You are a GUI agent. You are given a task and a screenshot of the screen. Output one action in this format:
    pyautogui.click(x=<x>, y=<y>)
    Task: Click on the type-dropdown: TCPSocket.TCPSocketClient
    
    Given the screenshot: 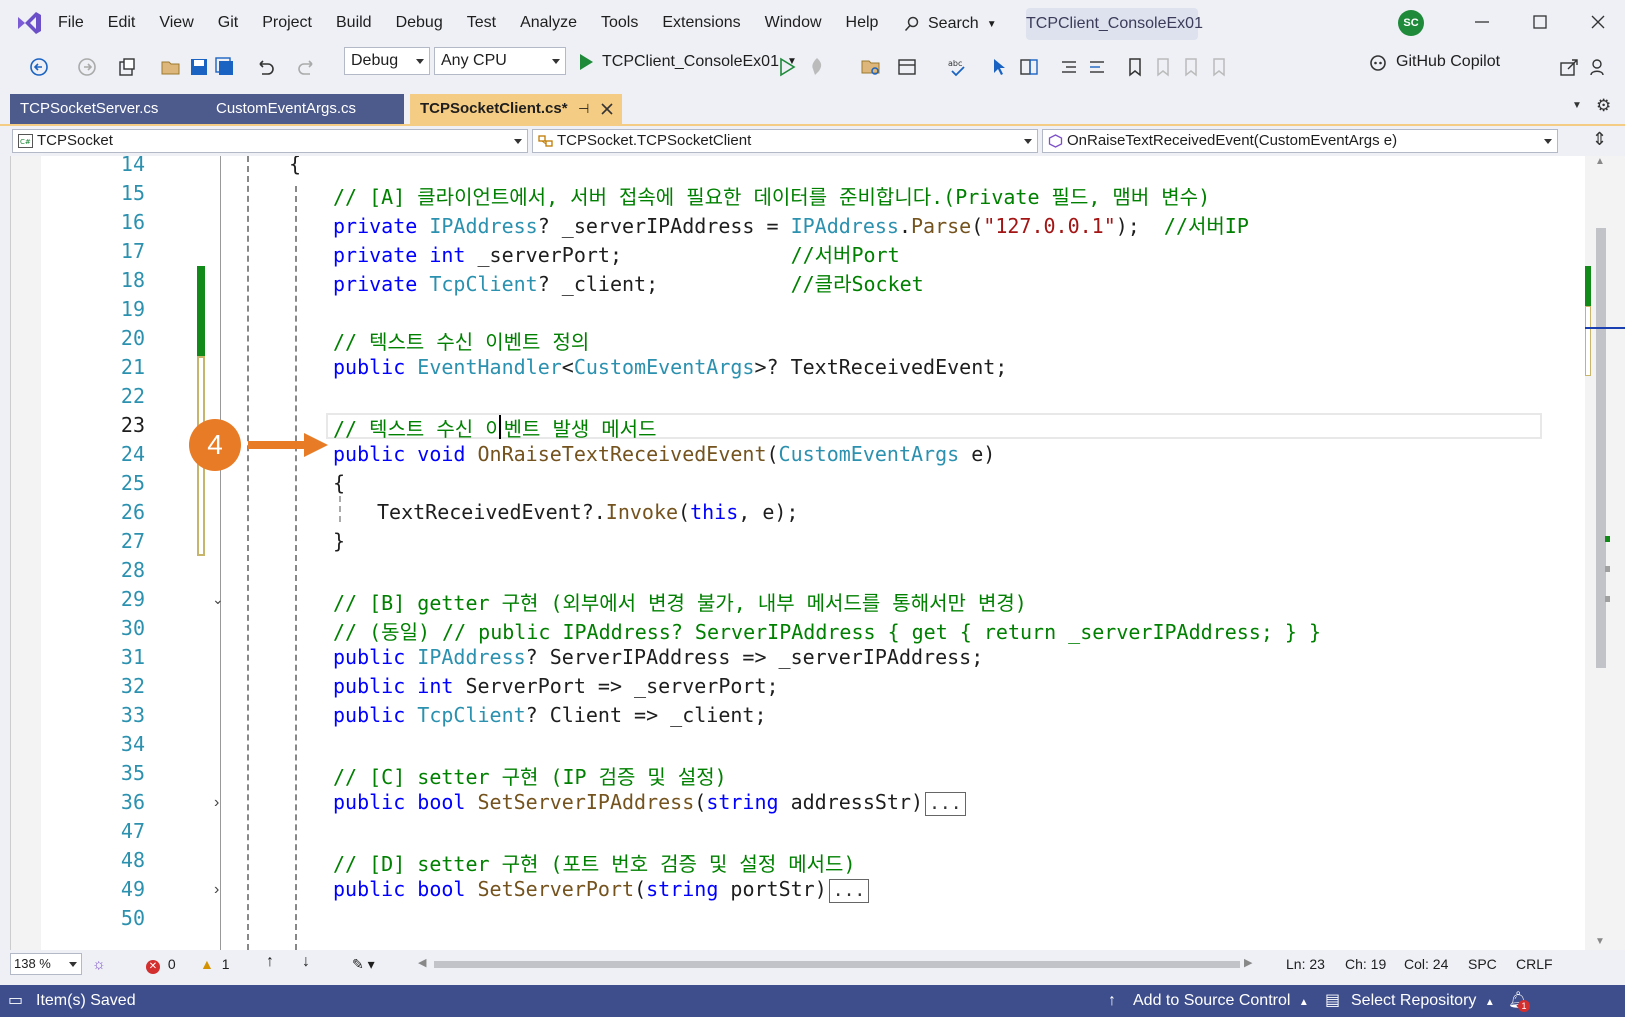 What is the action you would take?
    pyautogui.click(x=785, y=141)
    